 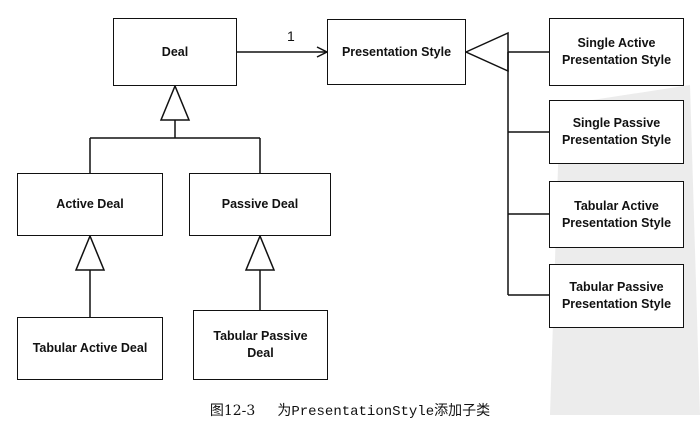 What do you see at coordinates (260, 345) in the screenshot?
I see `class-tabular-passive-deal: Tabular Passive Deal` at bounding box center [260, 345].